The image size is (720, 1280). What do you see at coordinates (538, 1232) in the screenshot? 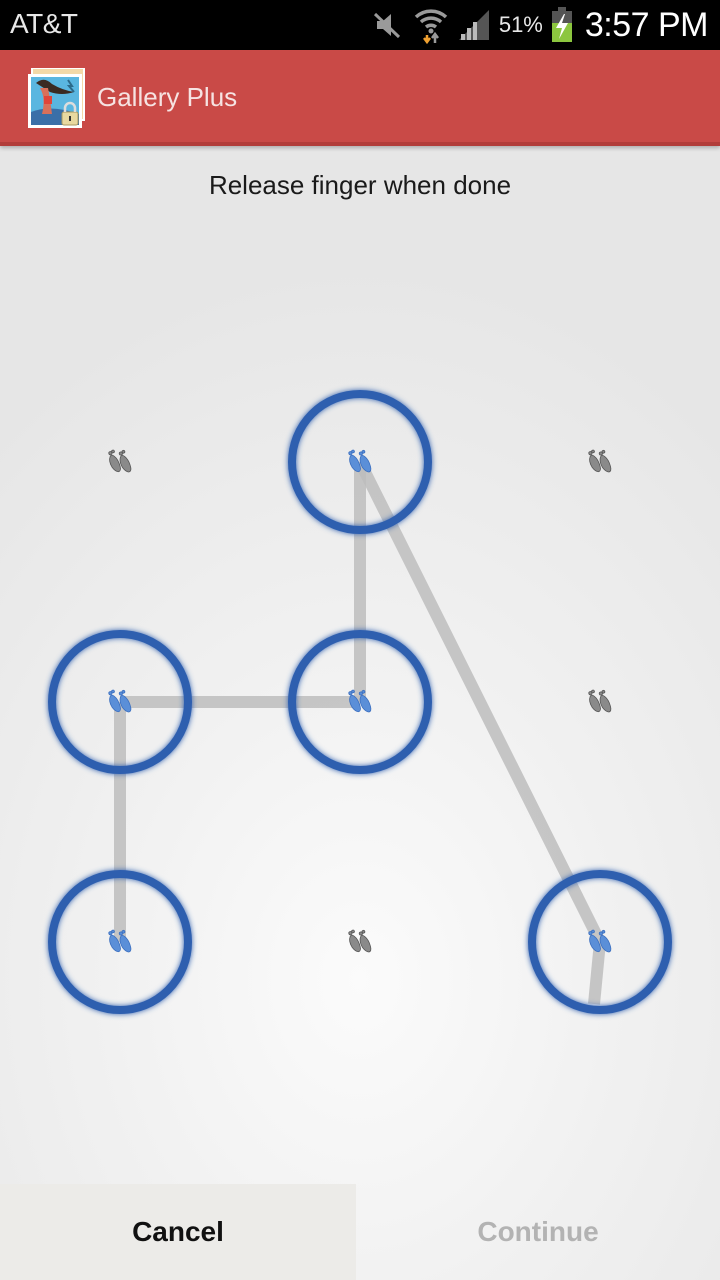
I see `continue-button: Continue` at bounding box center [538, 1232].